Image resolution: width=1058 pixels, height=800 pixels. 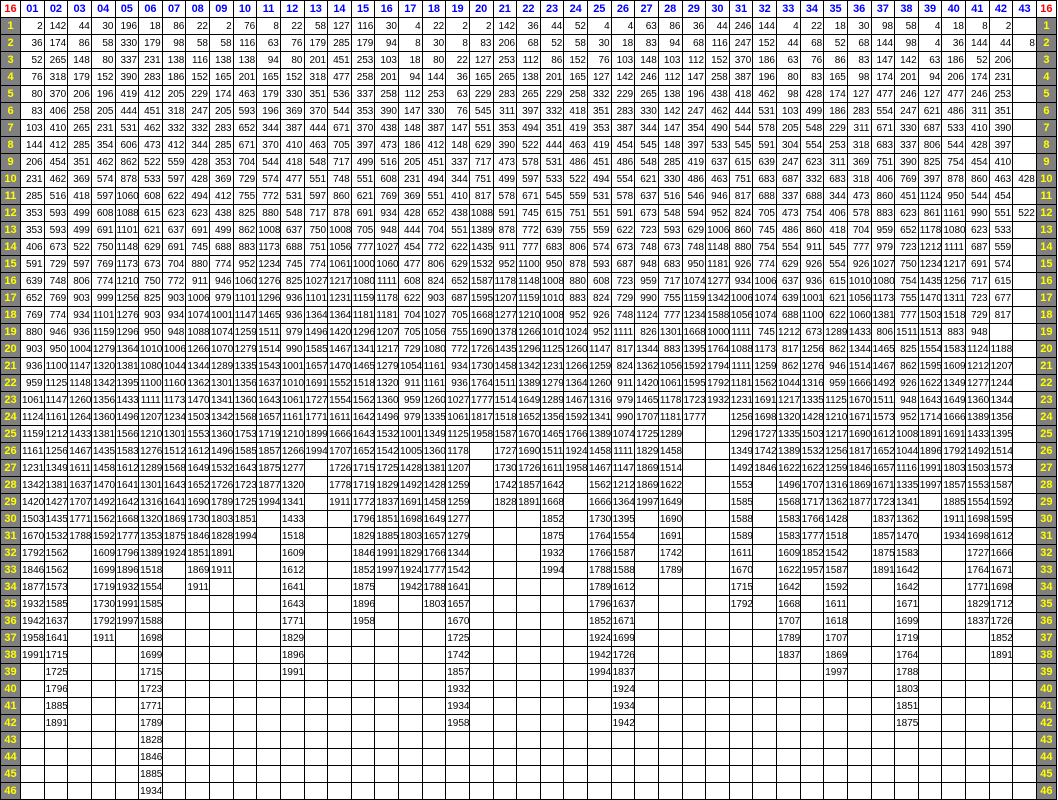 What do you see at coordinates (552, 468) in the screenshot?
I see `grid-cell: 1611` at bounding box center [552, 468].